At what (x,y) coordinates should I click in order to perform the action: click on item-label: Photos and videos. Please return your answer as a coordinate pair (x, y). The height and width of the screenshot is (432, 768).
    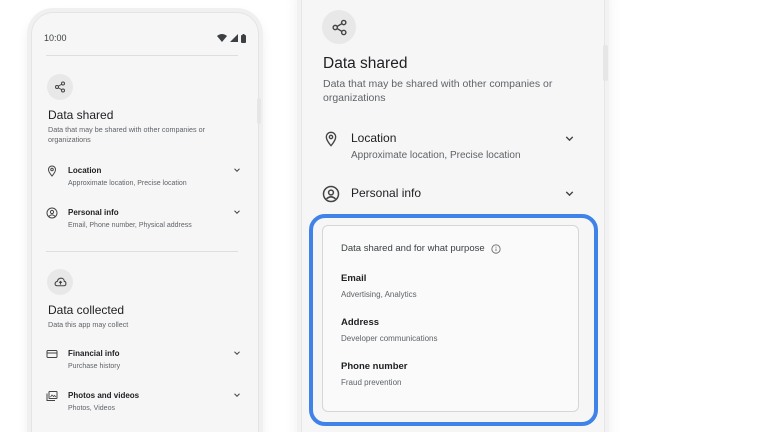
    Looking at the image, I should click on (104, 395).